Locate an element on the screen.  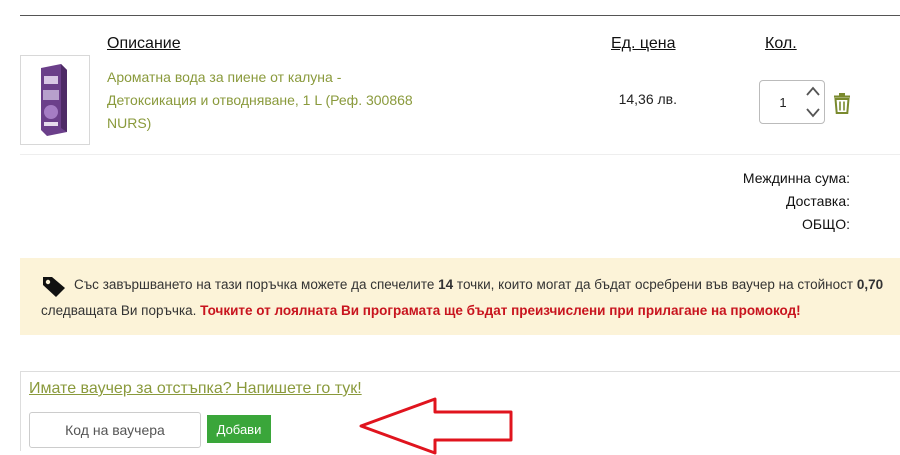
voucher-code-input is located at coordinates (115, 430).